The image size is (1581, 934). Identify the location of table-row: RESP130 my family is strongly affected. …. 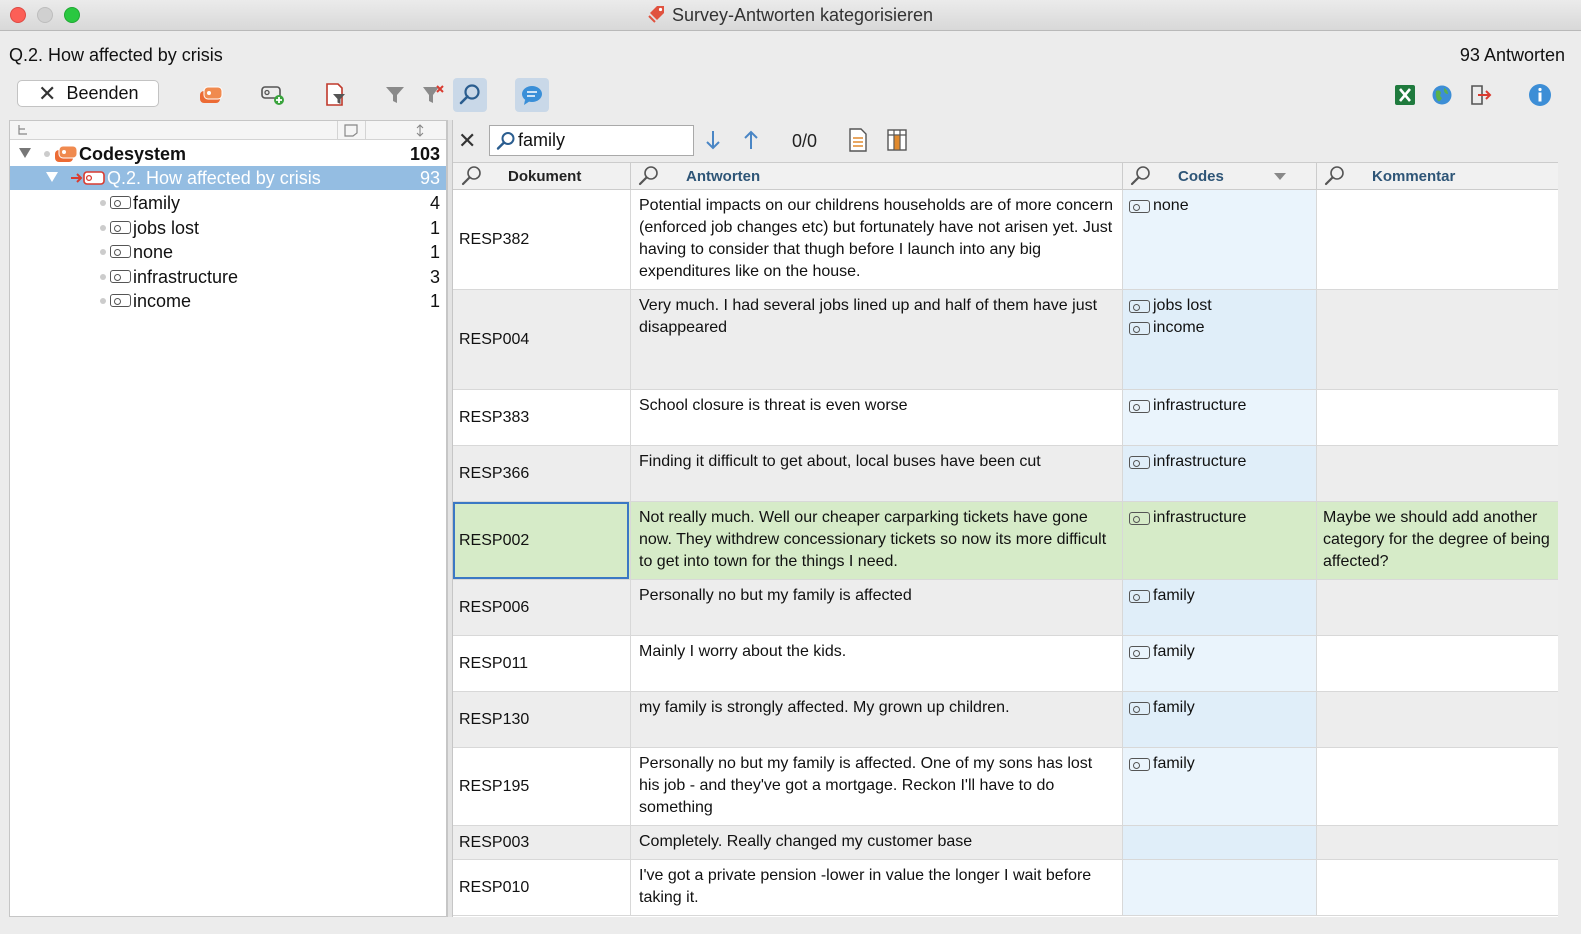
(1005, 720).